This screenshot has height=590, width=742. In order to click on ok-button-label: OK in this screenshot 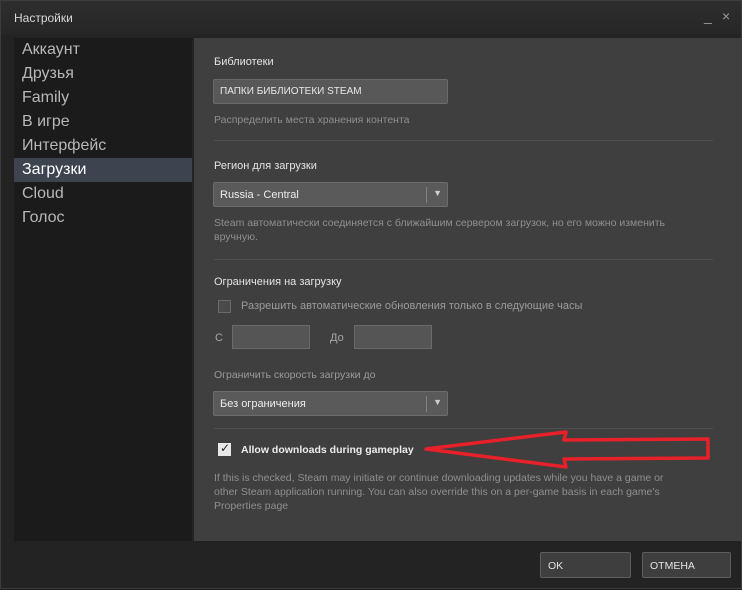, I will do `click(556, 566)`.